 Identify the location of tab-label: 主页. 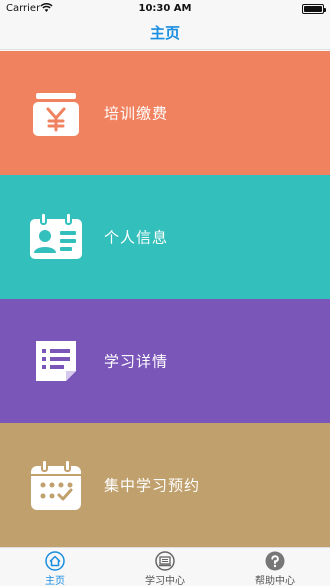
(55, 581).